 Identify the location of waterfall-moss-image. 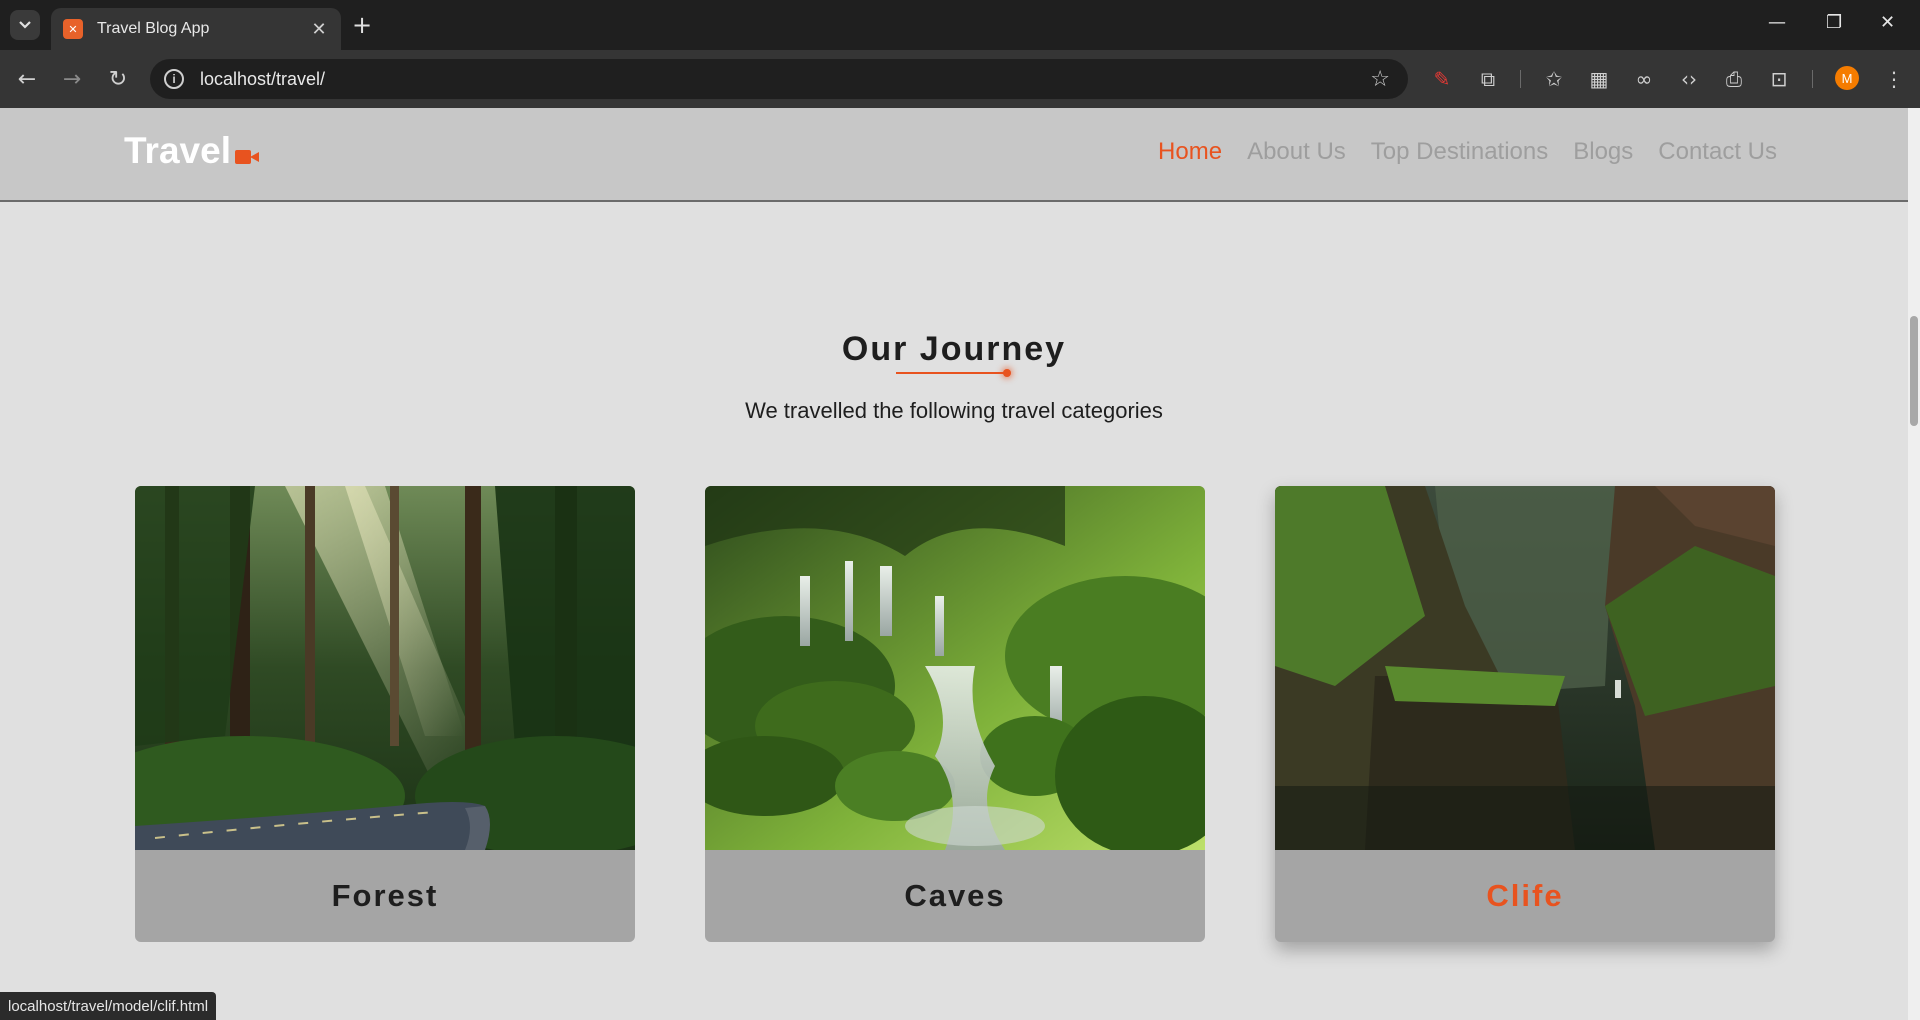
(955, 668).